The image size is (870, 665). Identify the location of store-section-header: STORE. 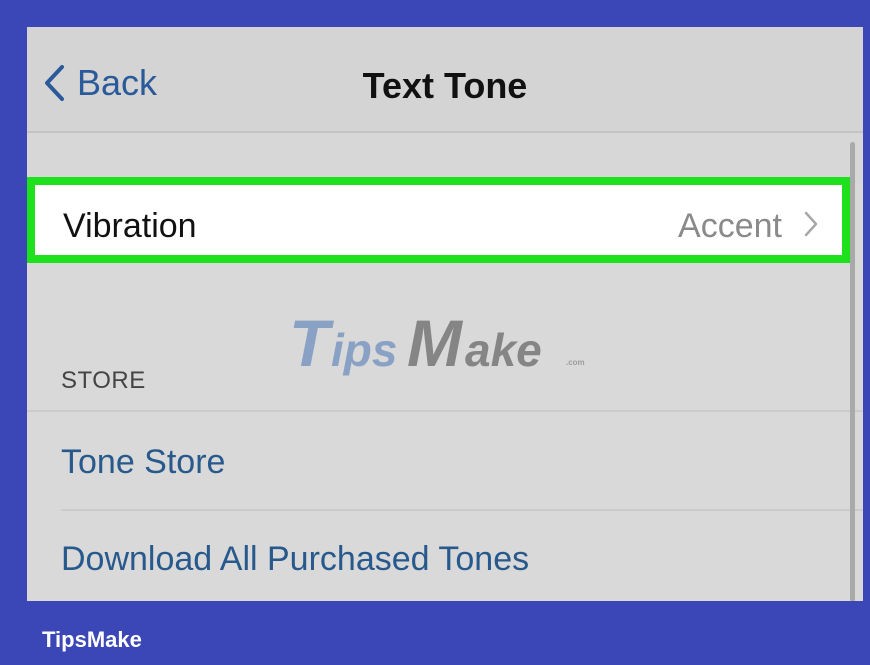
(103, 380).